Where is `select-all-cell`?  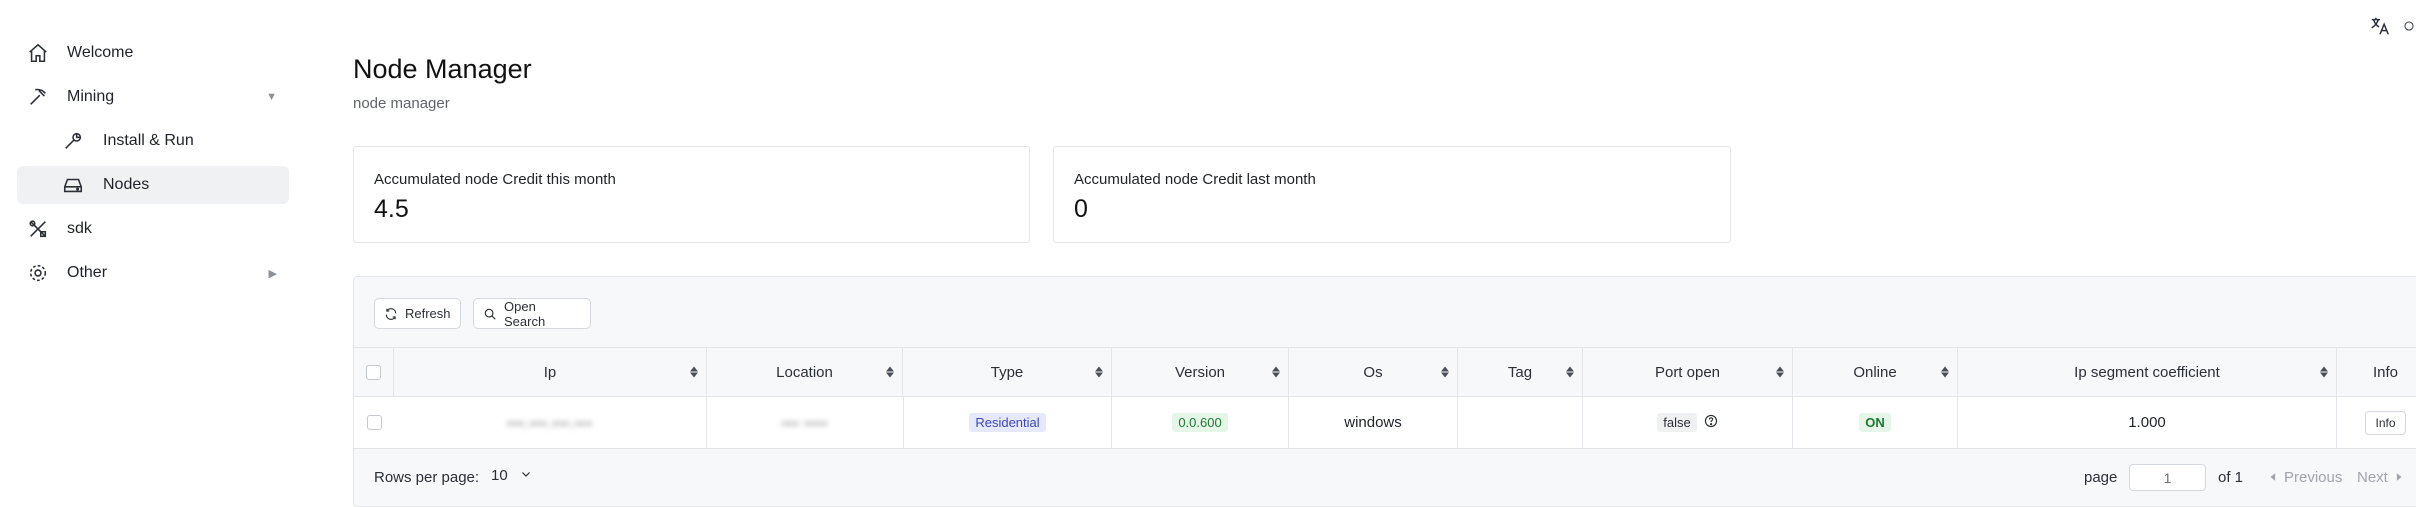
select-all-cell is located at coordinates (374, 372).